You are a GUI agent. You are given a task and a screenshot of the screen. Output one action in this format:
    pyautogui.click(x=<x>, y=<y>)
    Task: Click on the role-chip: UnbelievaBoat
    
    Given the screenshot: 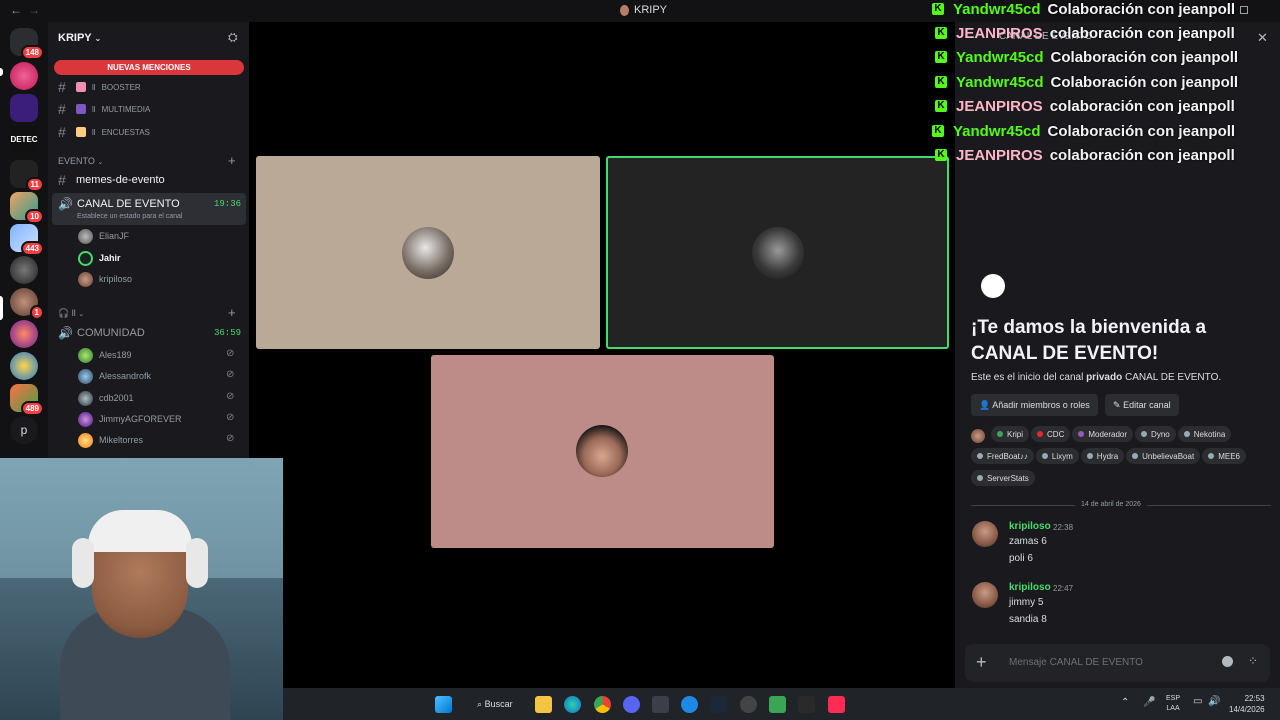 What is the action you would take?
    pyautogui.click(x=1163, y=456)
    